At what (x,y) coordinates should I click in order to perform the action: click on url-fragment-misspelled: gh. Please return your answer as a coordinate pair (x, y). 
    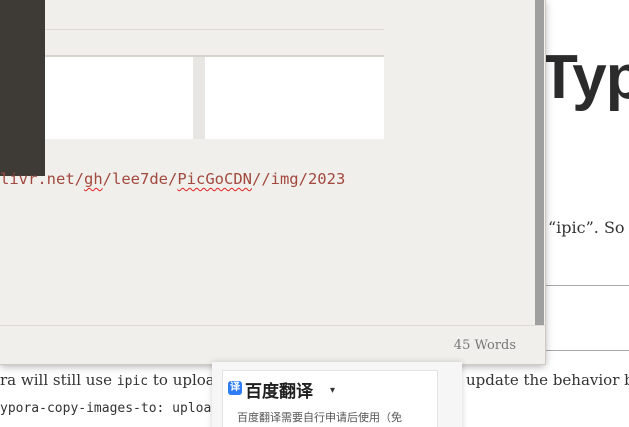
    Looking at the image, I should click on (93, 179).